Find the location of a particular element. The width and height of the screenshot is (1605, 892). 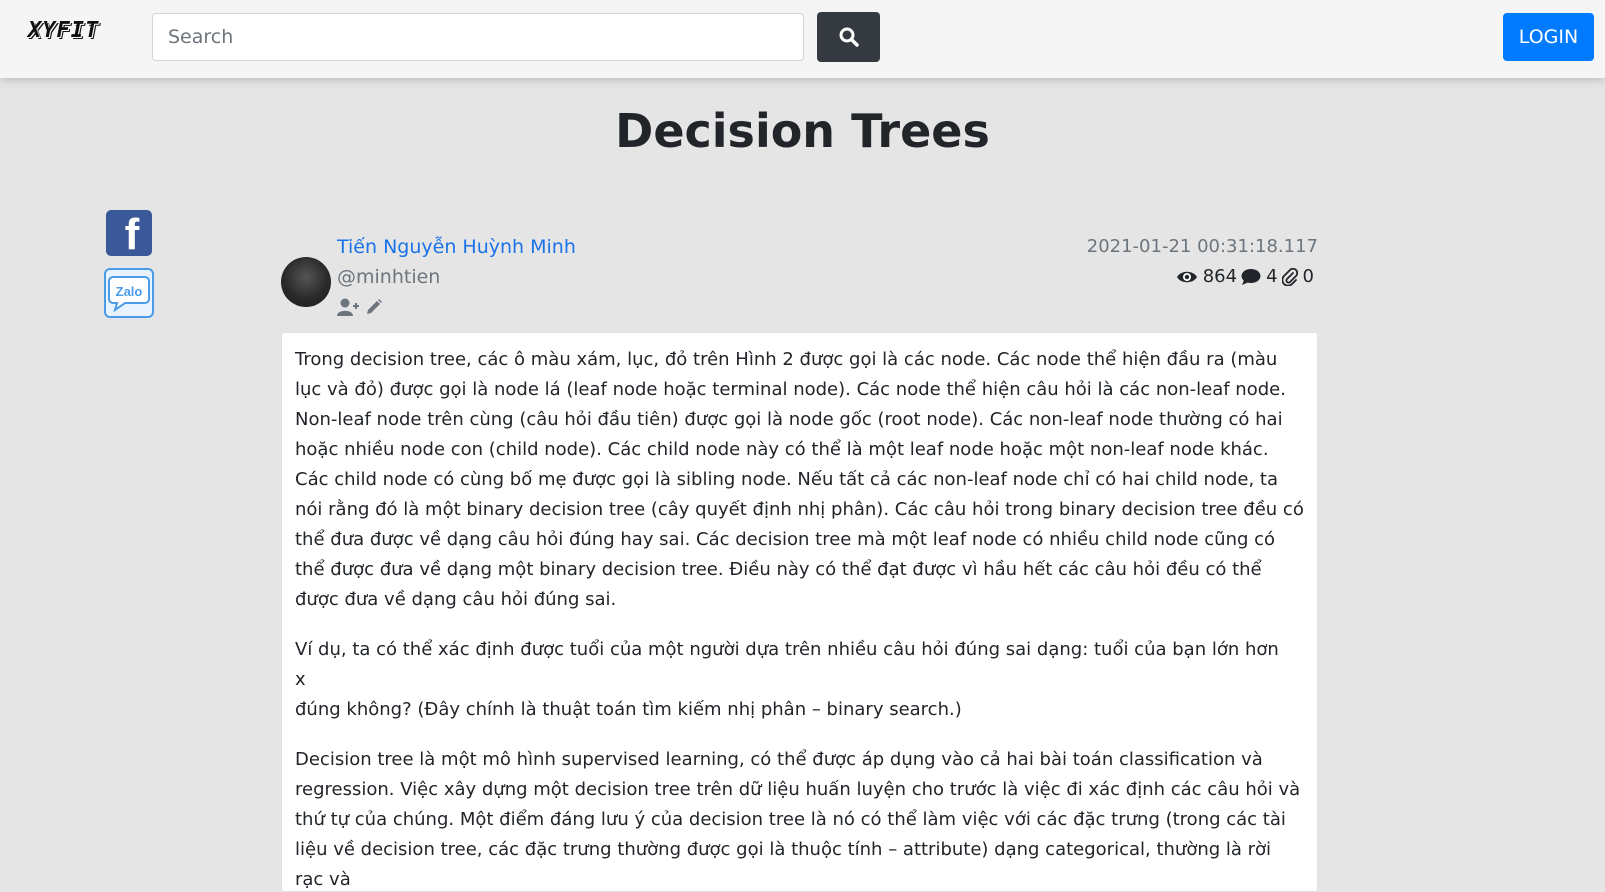

views-stat: 864 is located at coordinates (1206, 276).